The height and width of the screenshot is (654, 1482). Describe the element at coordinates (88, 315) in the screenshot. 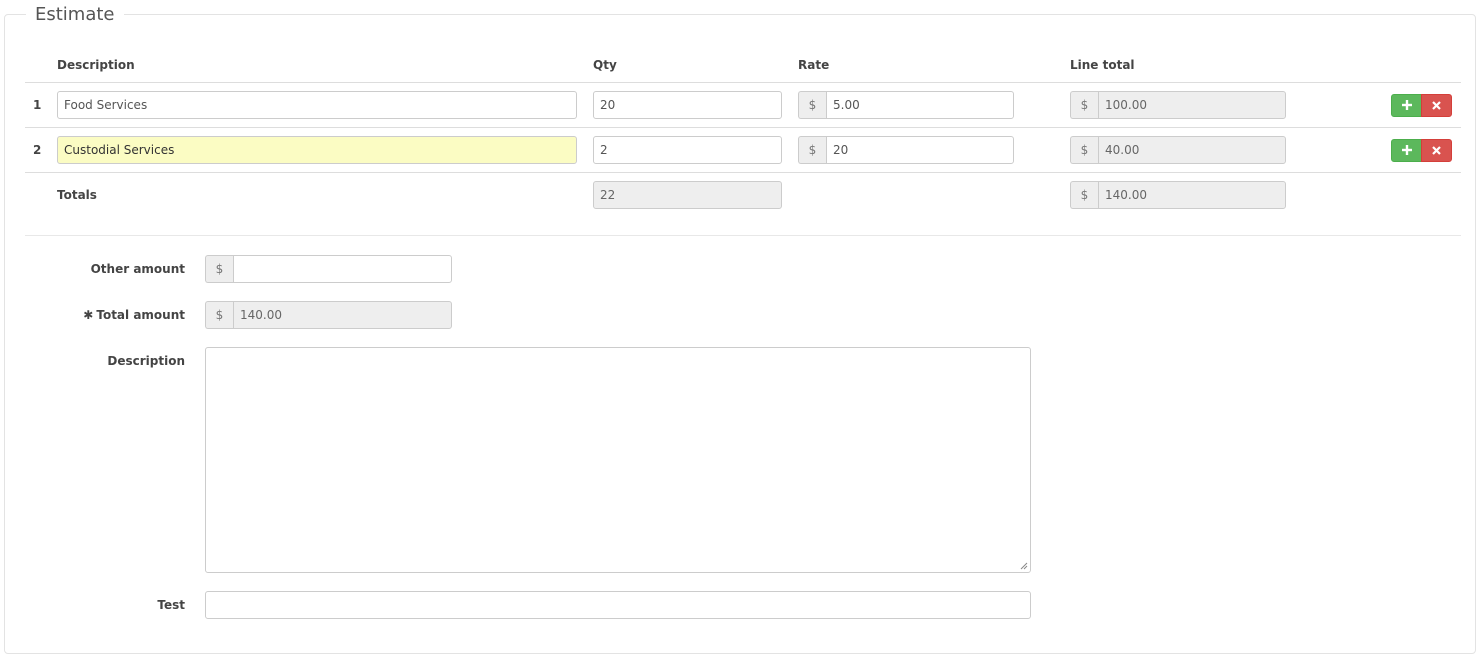

I see `required-asterisk-icon: ✱` at that location.